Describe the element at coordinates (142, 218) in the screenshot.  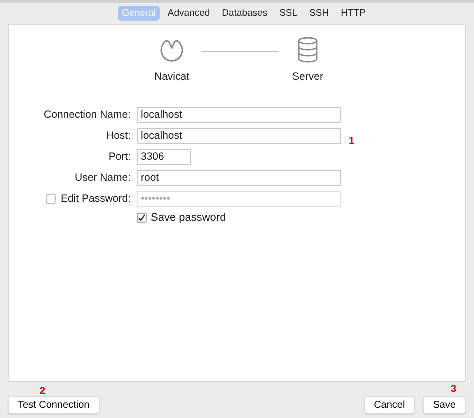
I see `checkbox` at that location.